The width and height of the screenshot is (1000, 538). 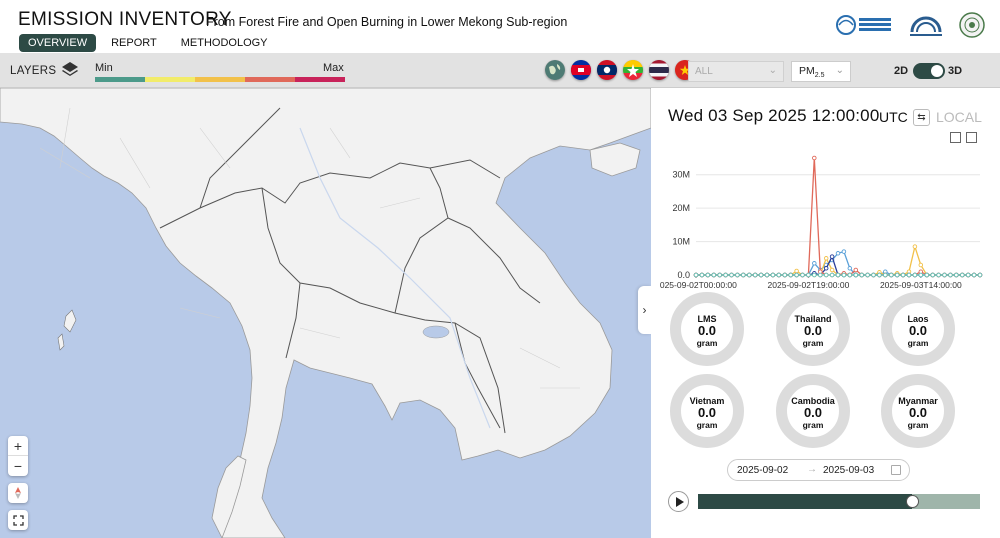 I want to click on arrow-right-icon: →, so click(x=812, y=469).